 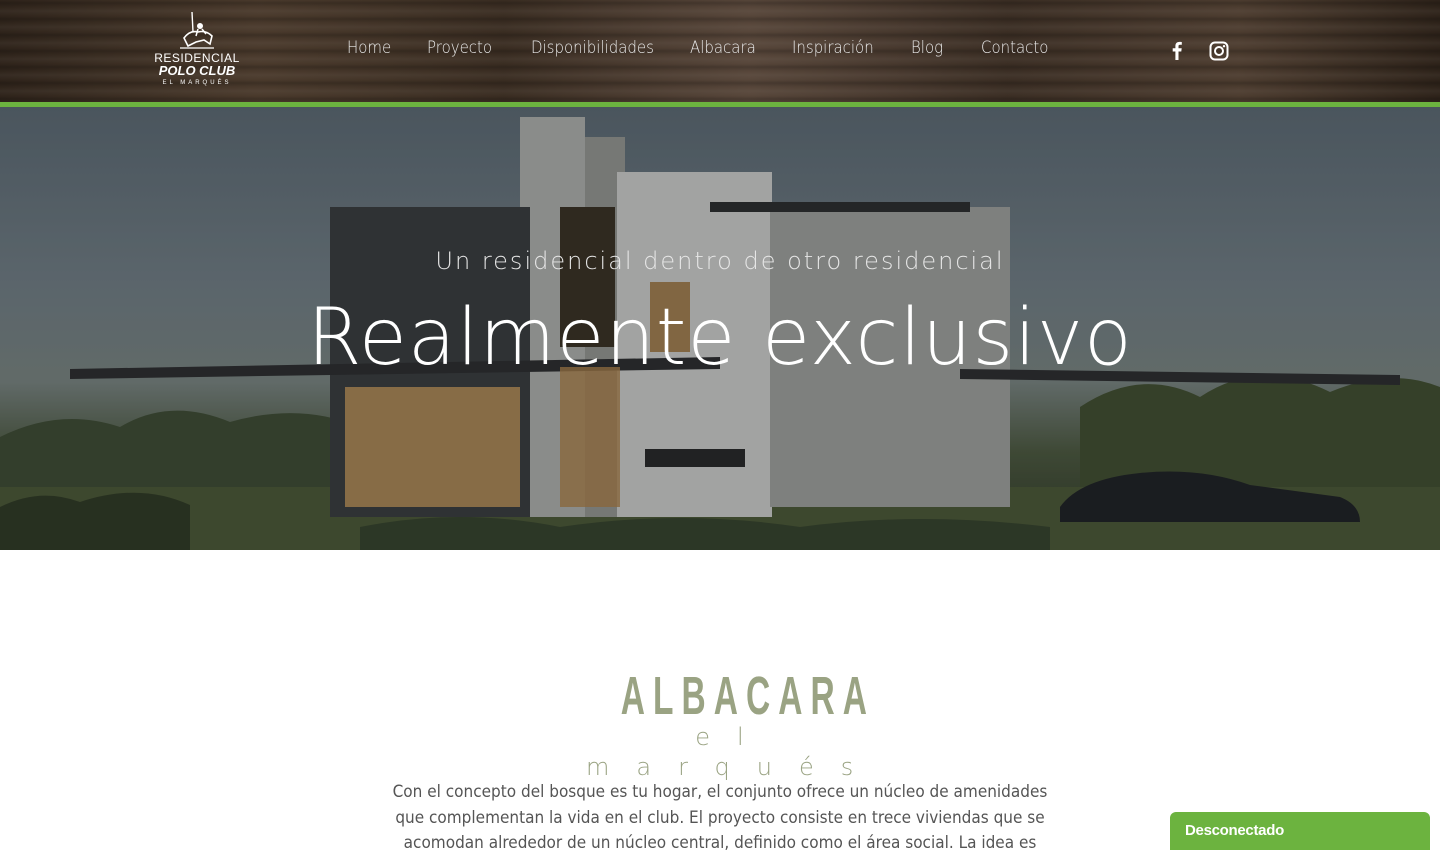 What do you see at coordinates (723, 48) in the screenshot?
I see `nav-item-albacara: Albacara` at bounding box center [723, 48].